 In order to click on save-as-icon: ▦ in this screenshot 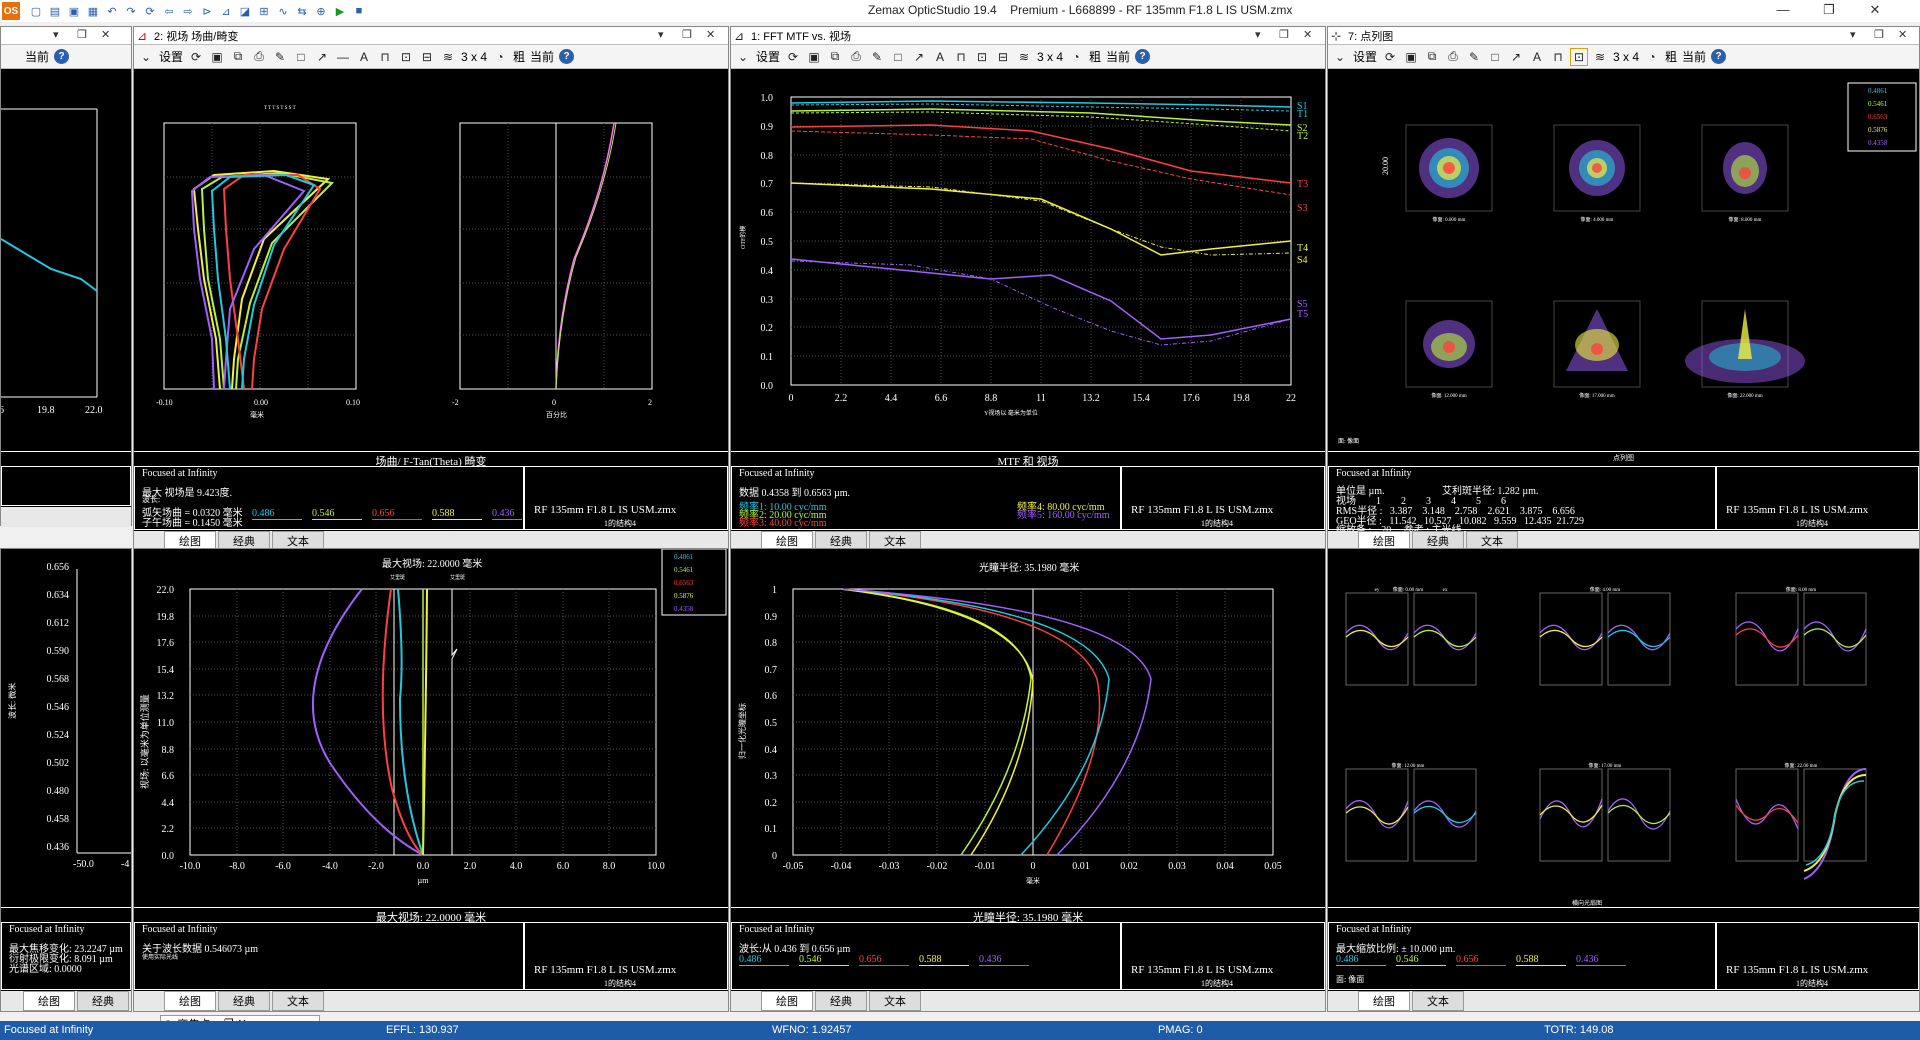, I will do `click(93, 11)`.